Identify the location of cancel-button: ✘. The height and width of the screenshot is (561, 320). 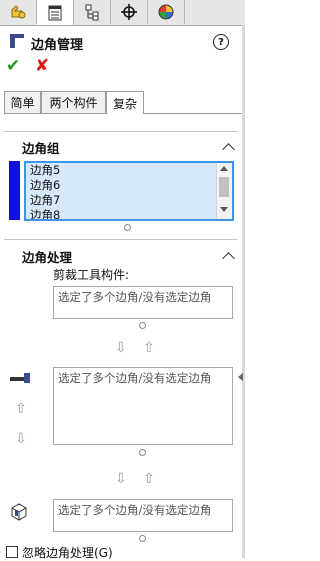
(42, 66).